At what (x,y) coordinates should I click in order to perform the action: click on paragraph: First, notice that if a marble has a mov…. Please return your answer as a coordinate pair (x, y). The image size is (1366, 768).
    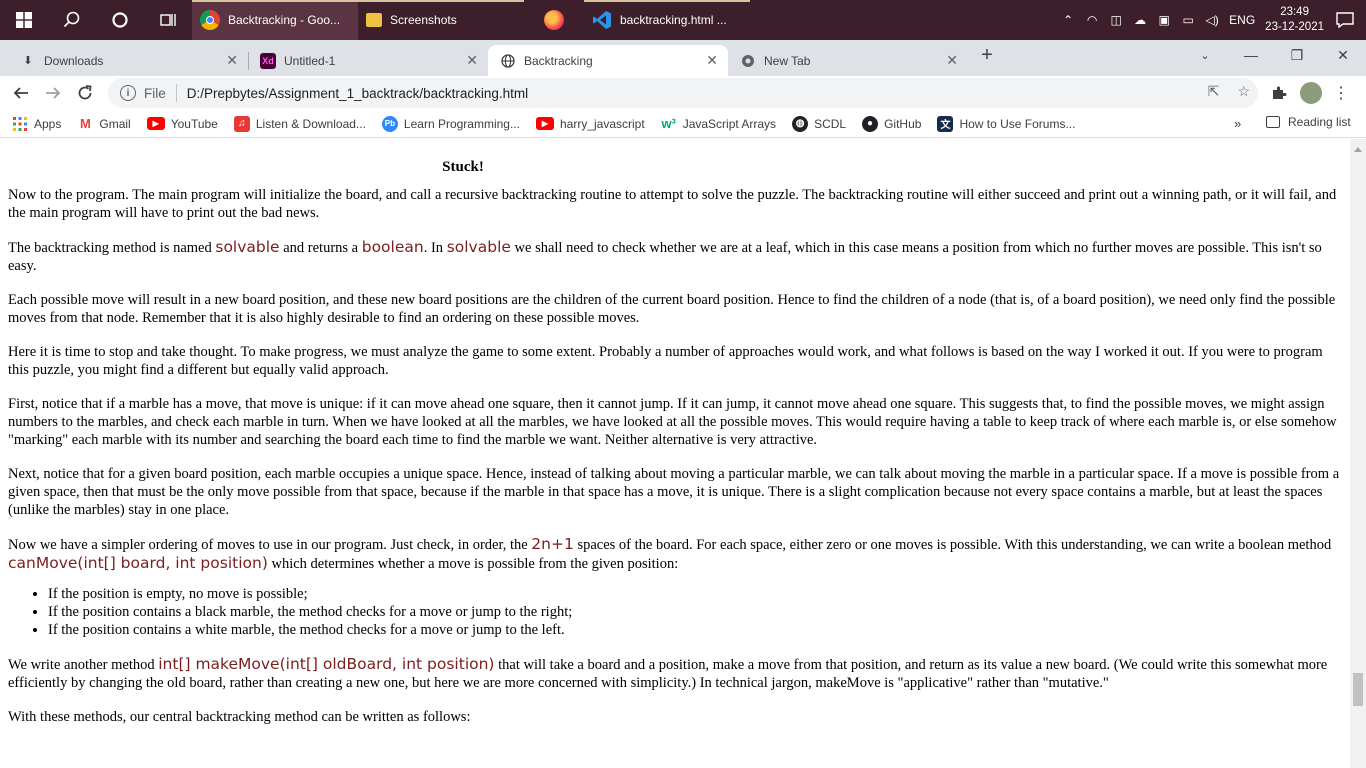
    Looking at the image, I should click on (672, 422).